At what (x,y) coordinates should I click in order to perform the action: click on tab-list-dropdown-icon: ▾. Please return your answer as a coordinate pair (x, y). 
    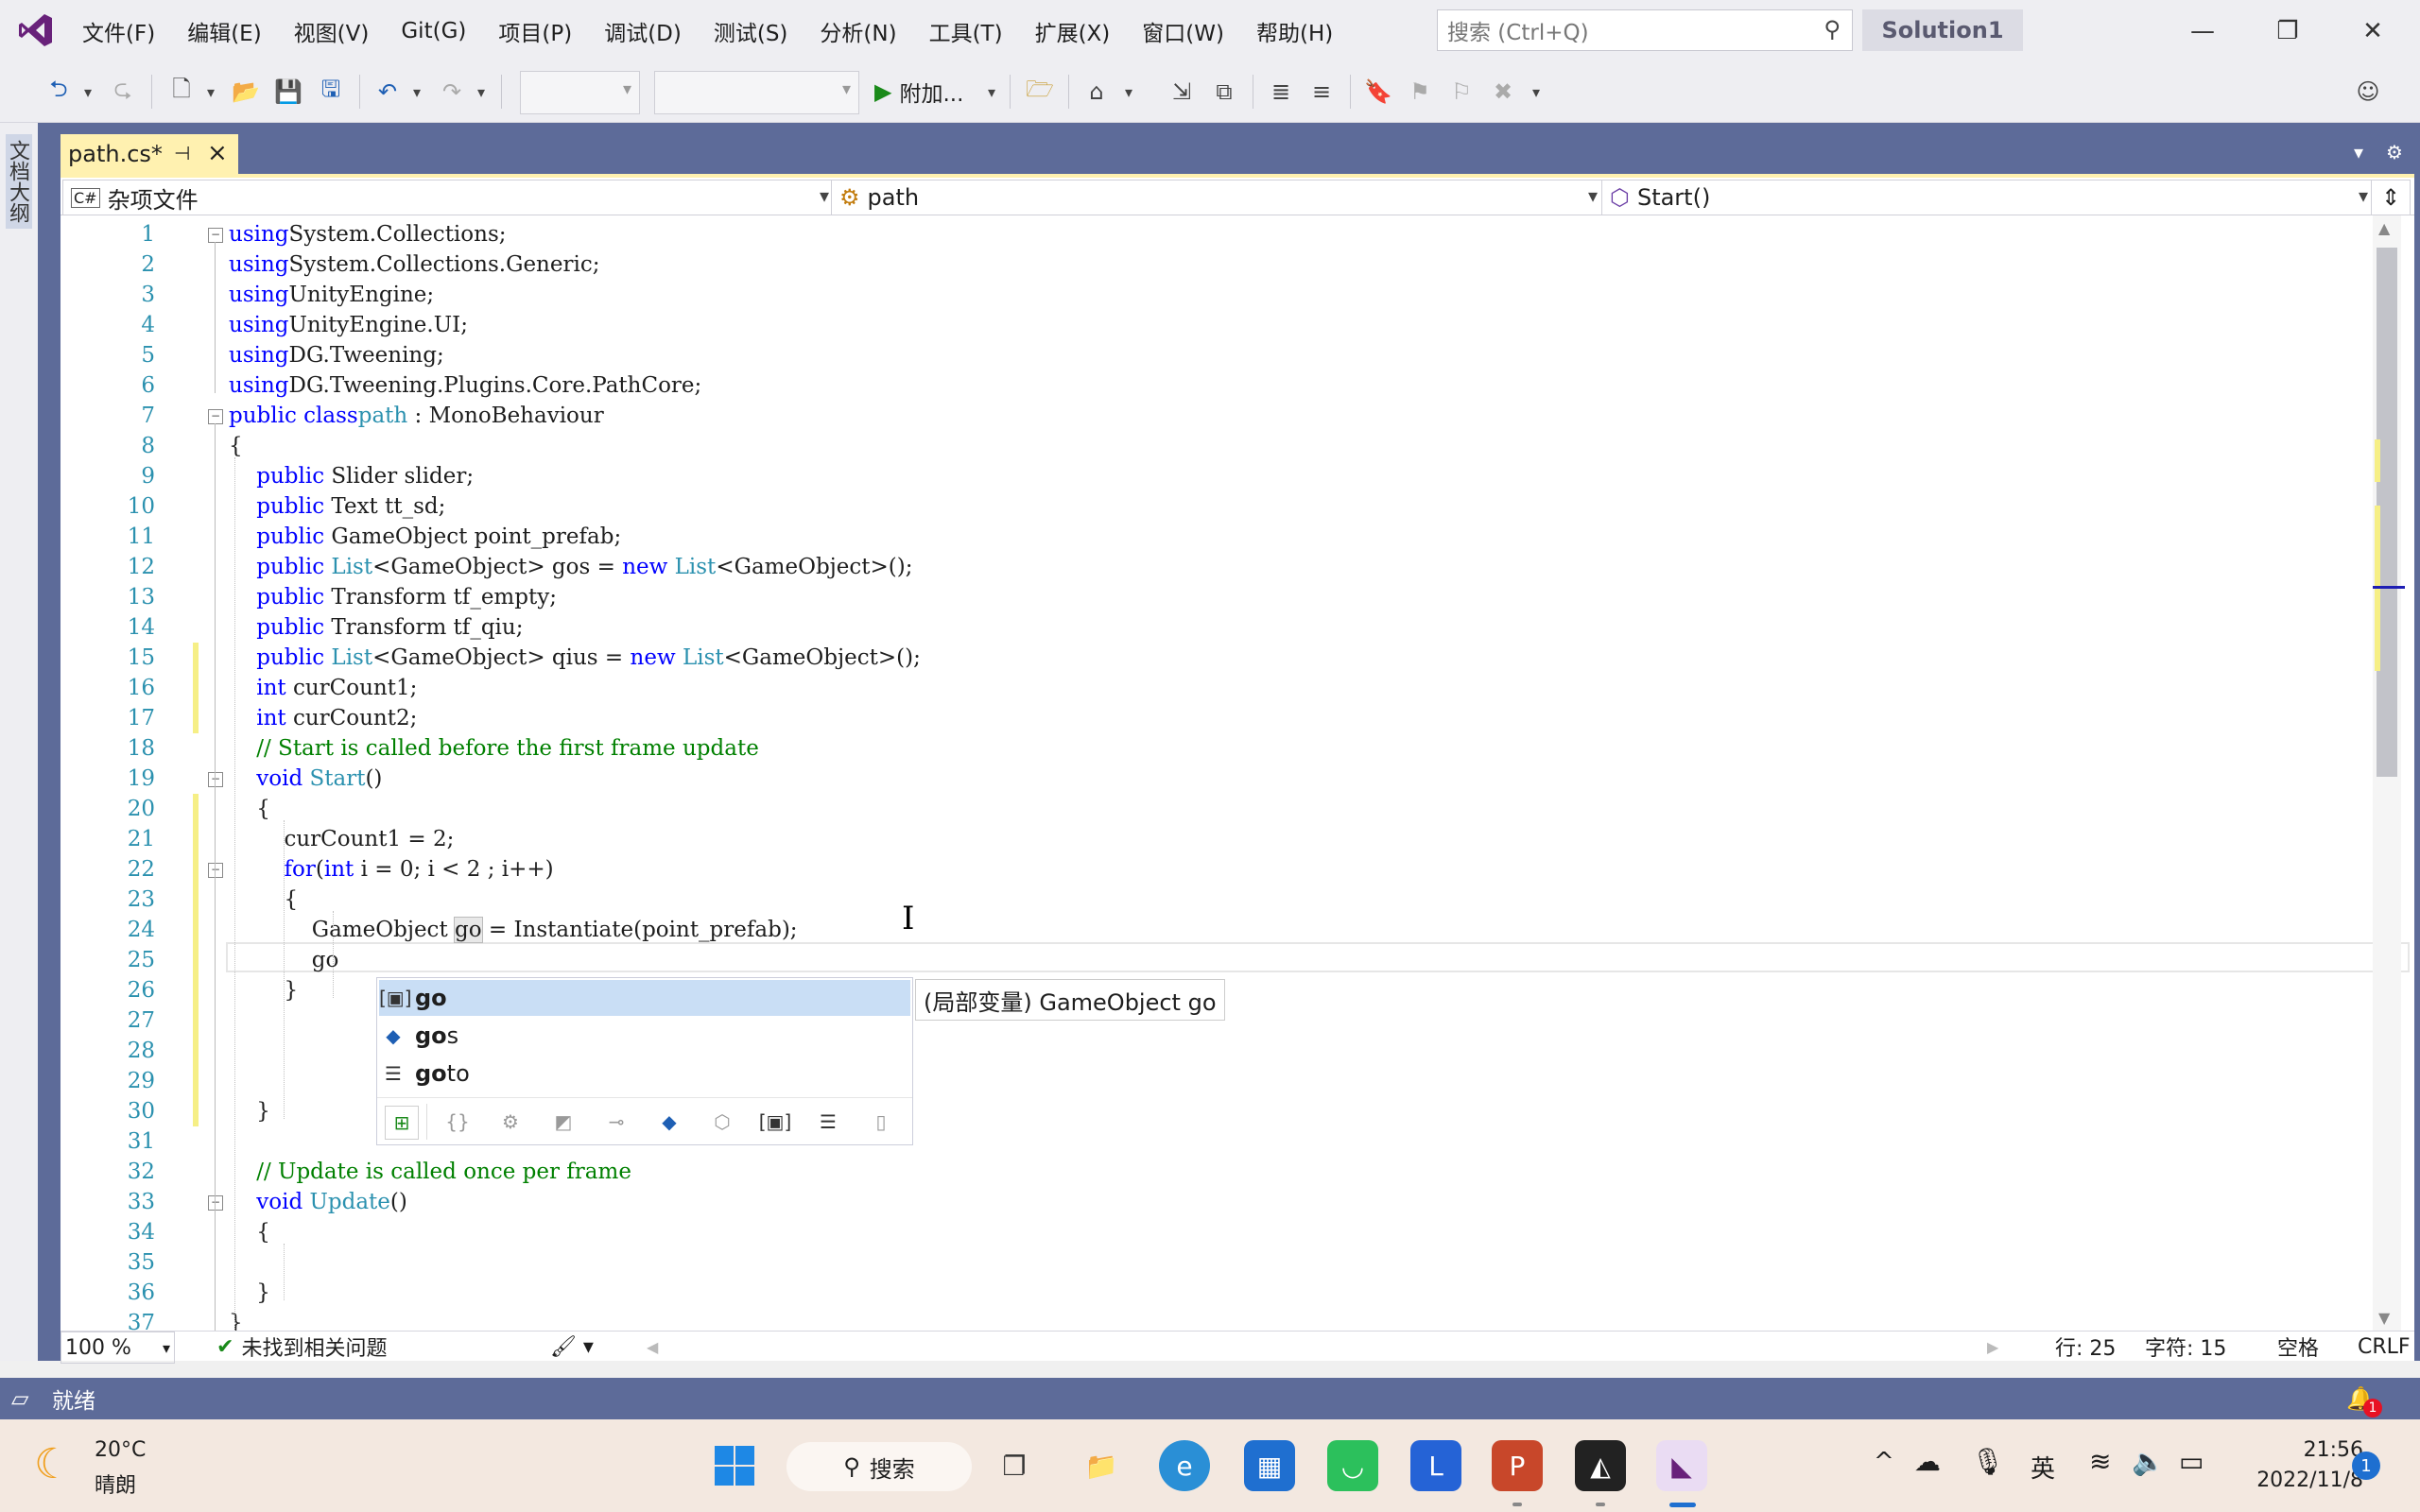
    Looking at the image, I should click on (2359, 152).